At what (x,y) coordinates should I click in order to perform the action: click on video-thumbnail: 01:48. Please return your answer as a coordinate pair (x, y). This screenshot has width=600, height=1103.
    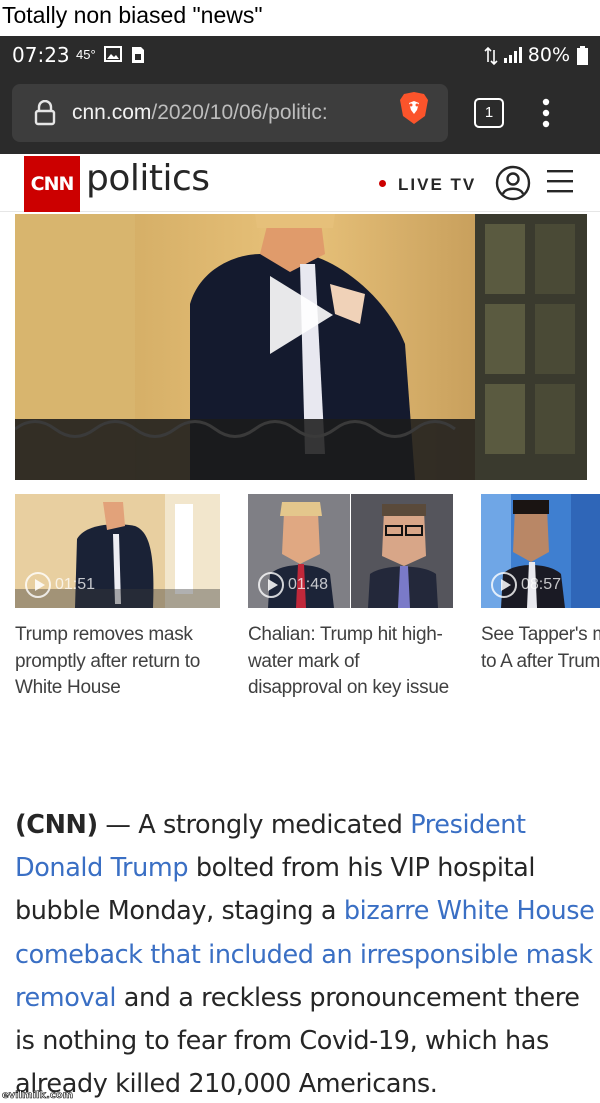
    Looking at the image, I should click on (350, 551).